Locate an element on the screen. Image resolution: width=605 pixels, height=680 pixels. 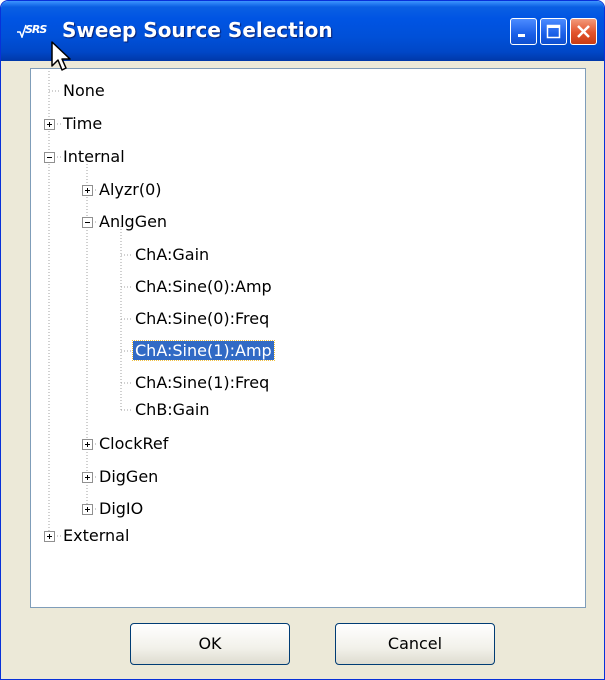
tree-item-chb-gain: ChB:Gain is located at coordinates (172, 410).